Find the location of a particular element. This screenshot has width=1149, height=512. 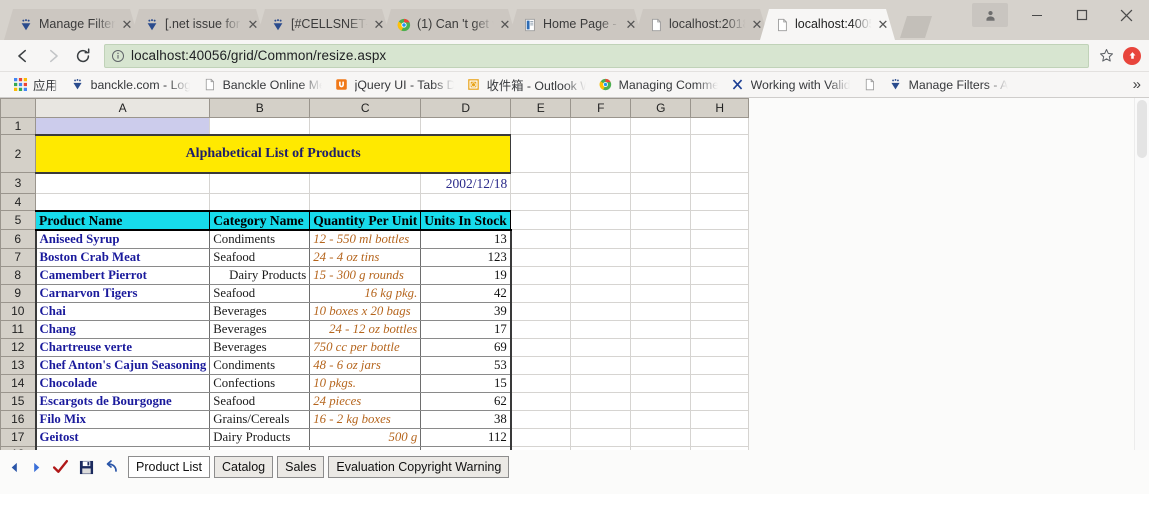

info-circle-icon is located at coordinates (118, 56).